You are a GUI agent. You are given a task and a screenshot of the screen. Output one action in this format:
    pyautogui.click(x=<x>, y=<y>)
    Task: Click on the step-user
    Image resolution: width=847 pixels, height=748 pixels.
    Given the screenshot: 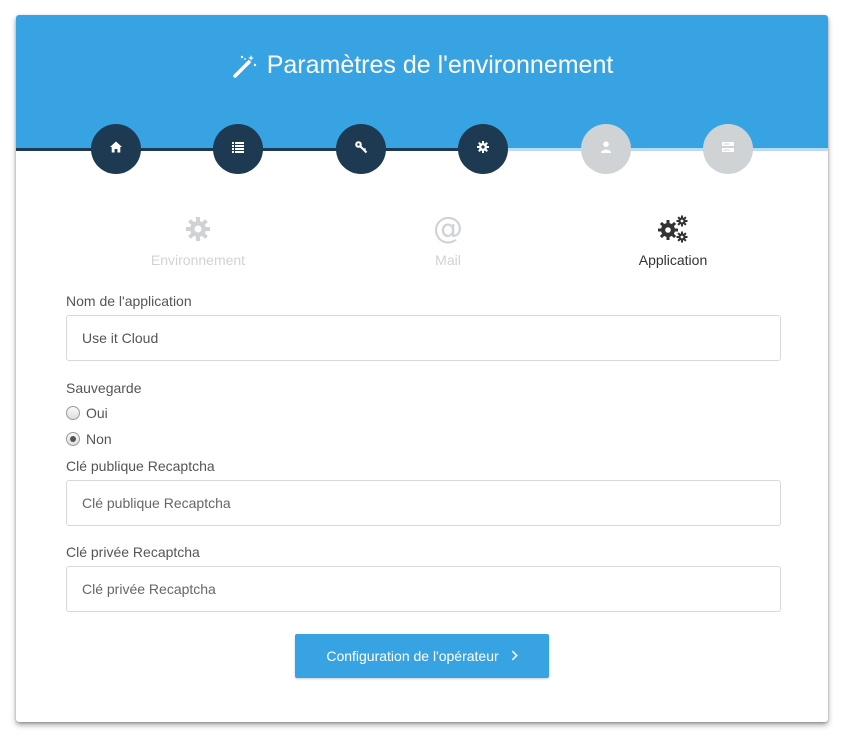 What is the action you would take?
    pyautogui.click(x=606, y=149)
    